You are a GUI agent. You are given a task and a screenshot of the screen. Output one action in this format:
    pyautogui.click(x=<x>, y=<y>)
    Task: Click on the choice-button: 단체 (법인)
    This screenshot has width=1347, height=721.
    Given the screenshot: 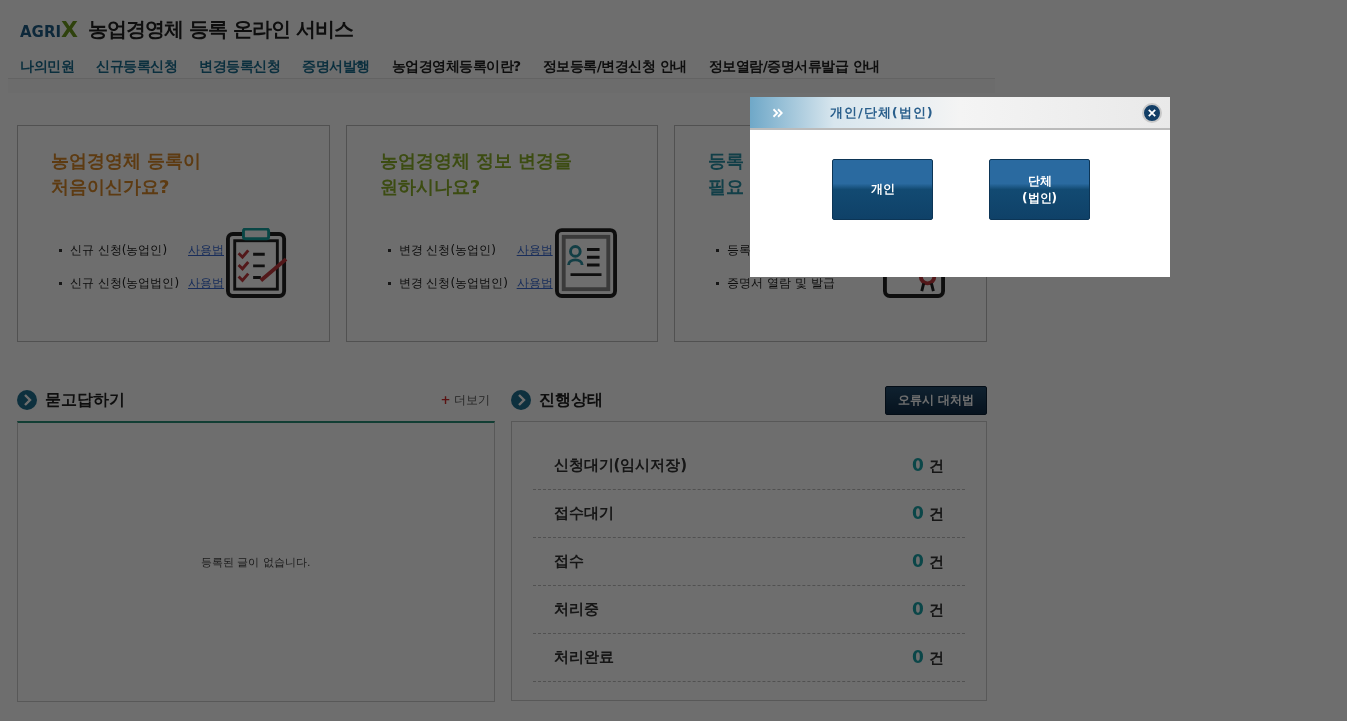 What is the action you would take?
    pyautogui.click(x=1039, y=189)
    